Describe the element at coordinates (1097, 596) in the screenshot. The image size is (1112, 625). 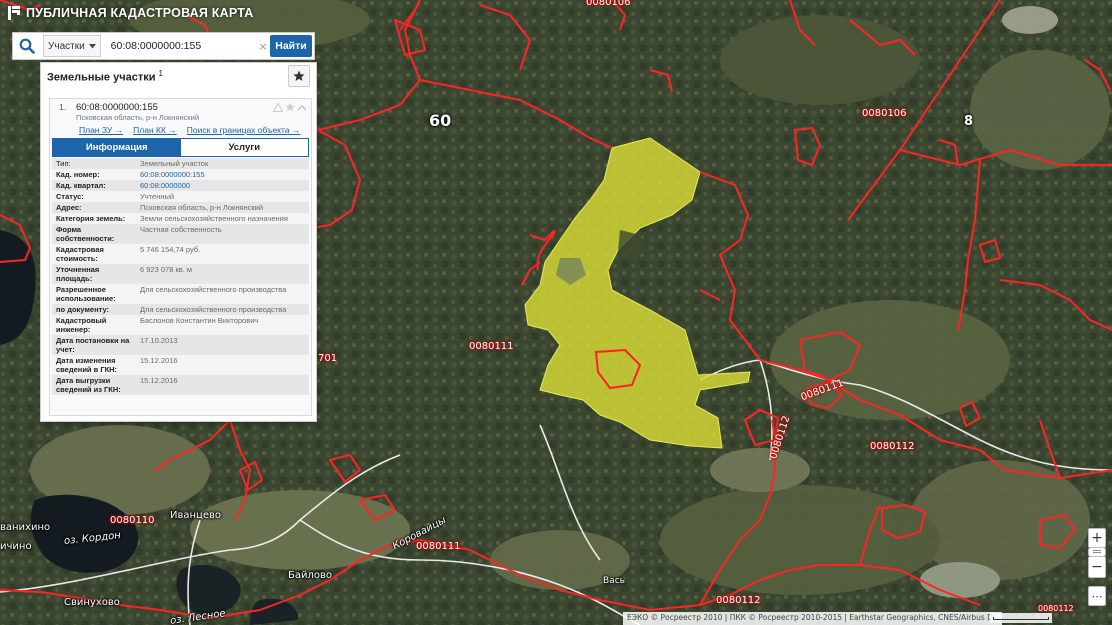
I see `more-menu-button: ⋯` at that location.